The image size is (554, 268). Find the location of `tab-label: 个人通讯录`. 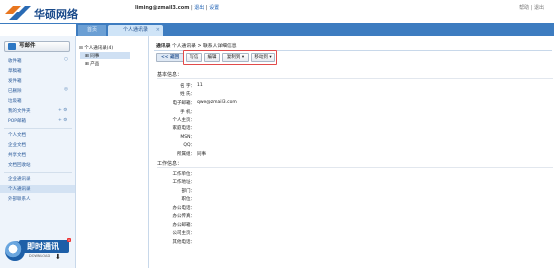

tab-label: 个人通讯录 is located at coordinates (135, 30).